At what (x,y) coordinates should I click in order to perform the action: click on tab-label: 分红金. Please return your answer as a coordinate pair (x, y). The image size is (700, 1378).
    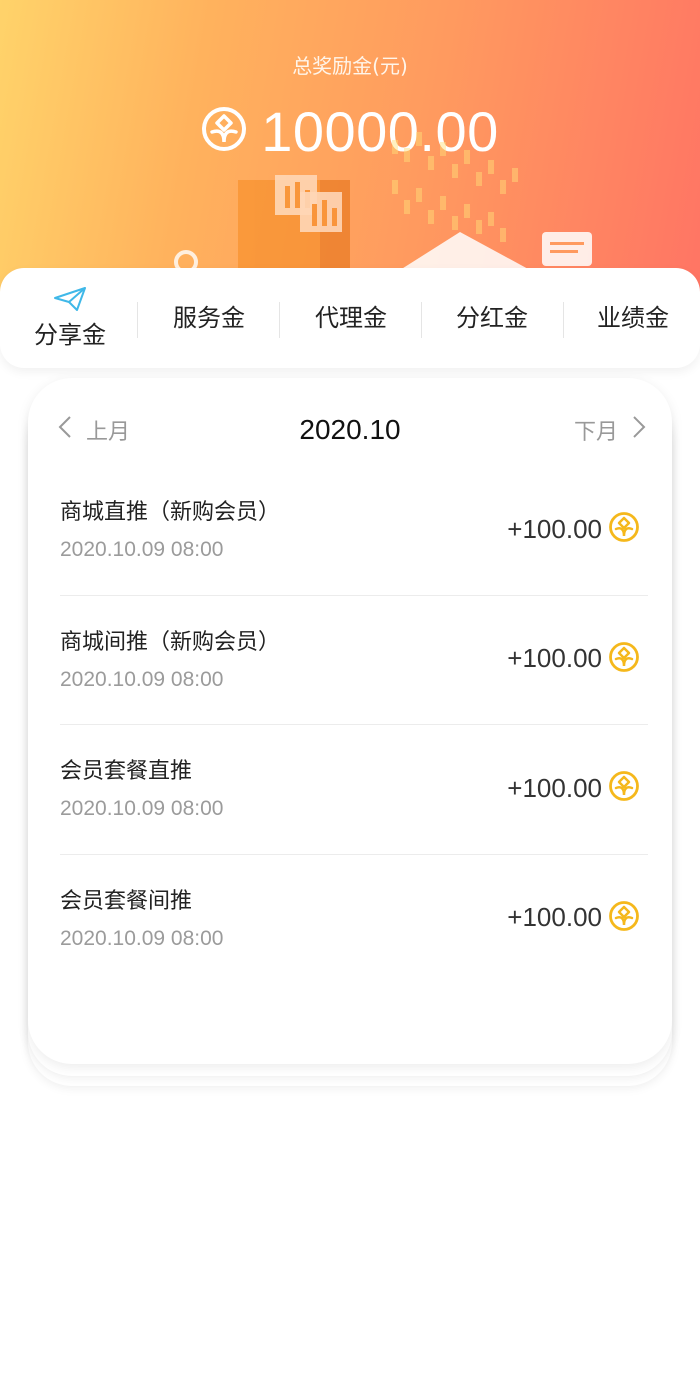
    Looking at the image, I should click on (492, 318).